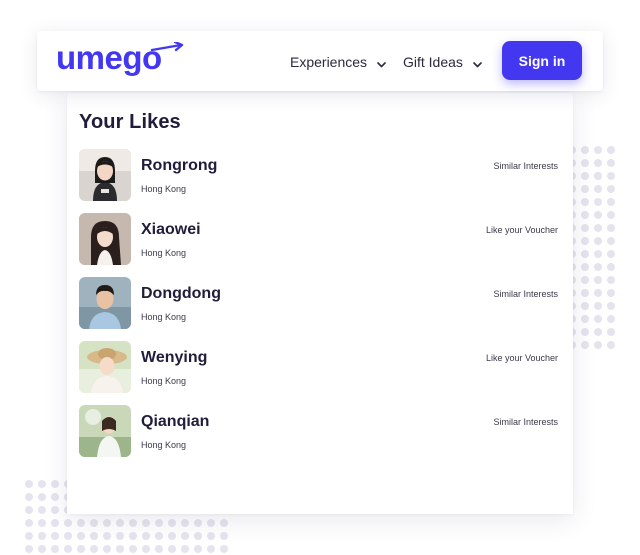  I want to click on chevron-down-icon, so click(477, 62).